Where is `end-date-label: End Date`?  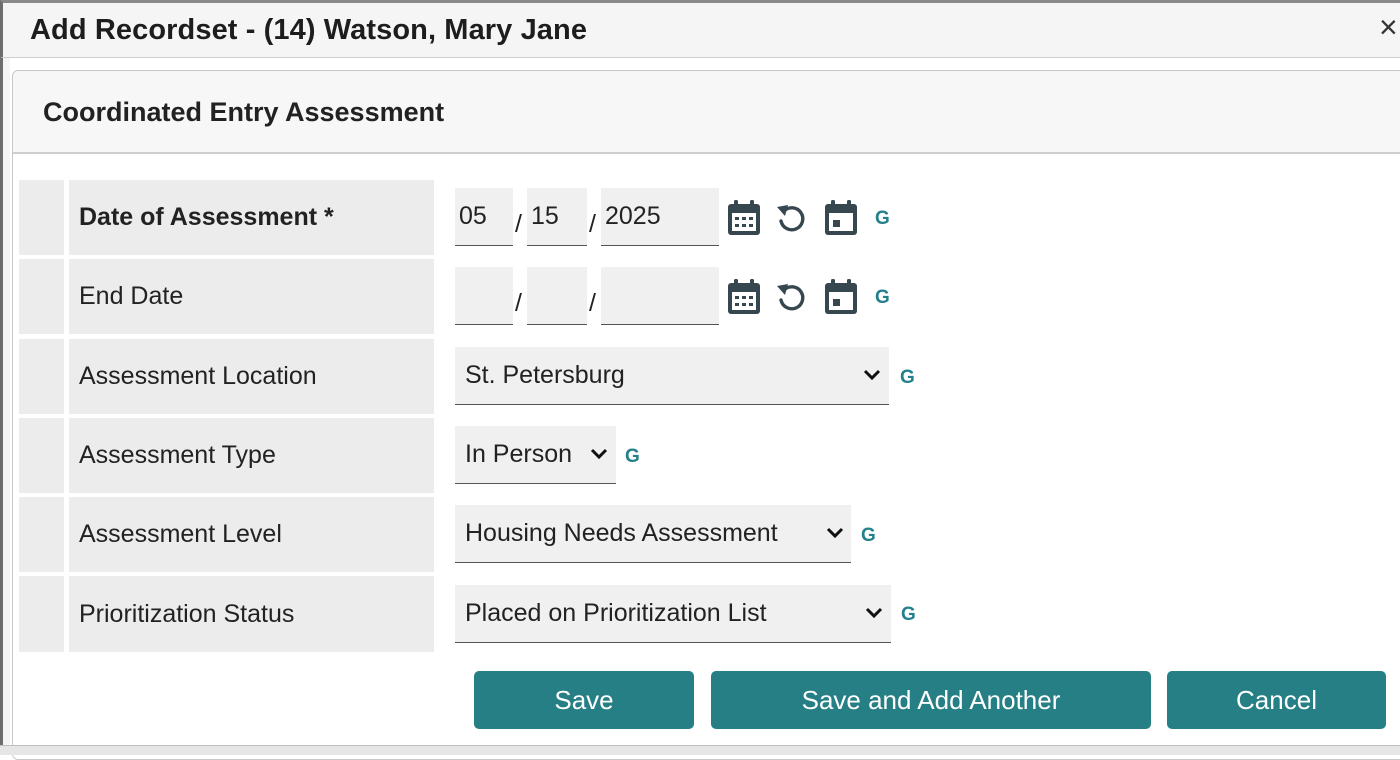 end-date-label: End Date is located at coordinates (251, 296).